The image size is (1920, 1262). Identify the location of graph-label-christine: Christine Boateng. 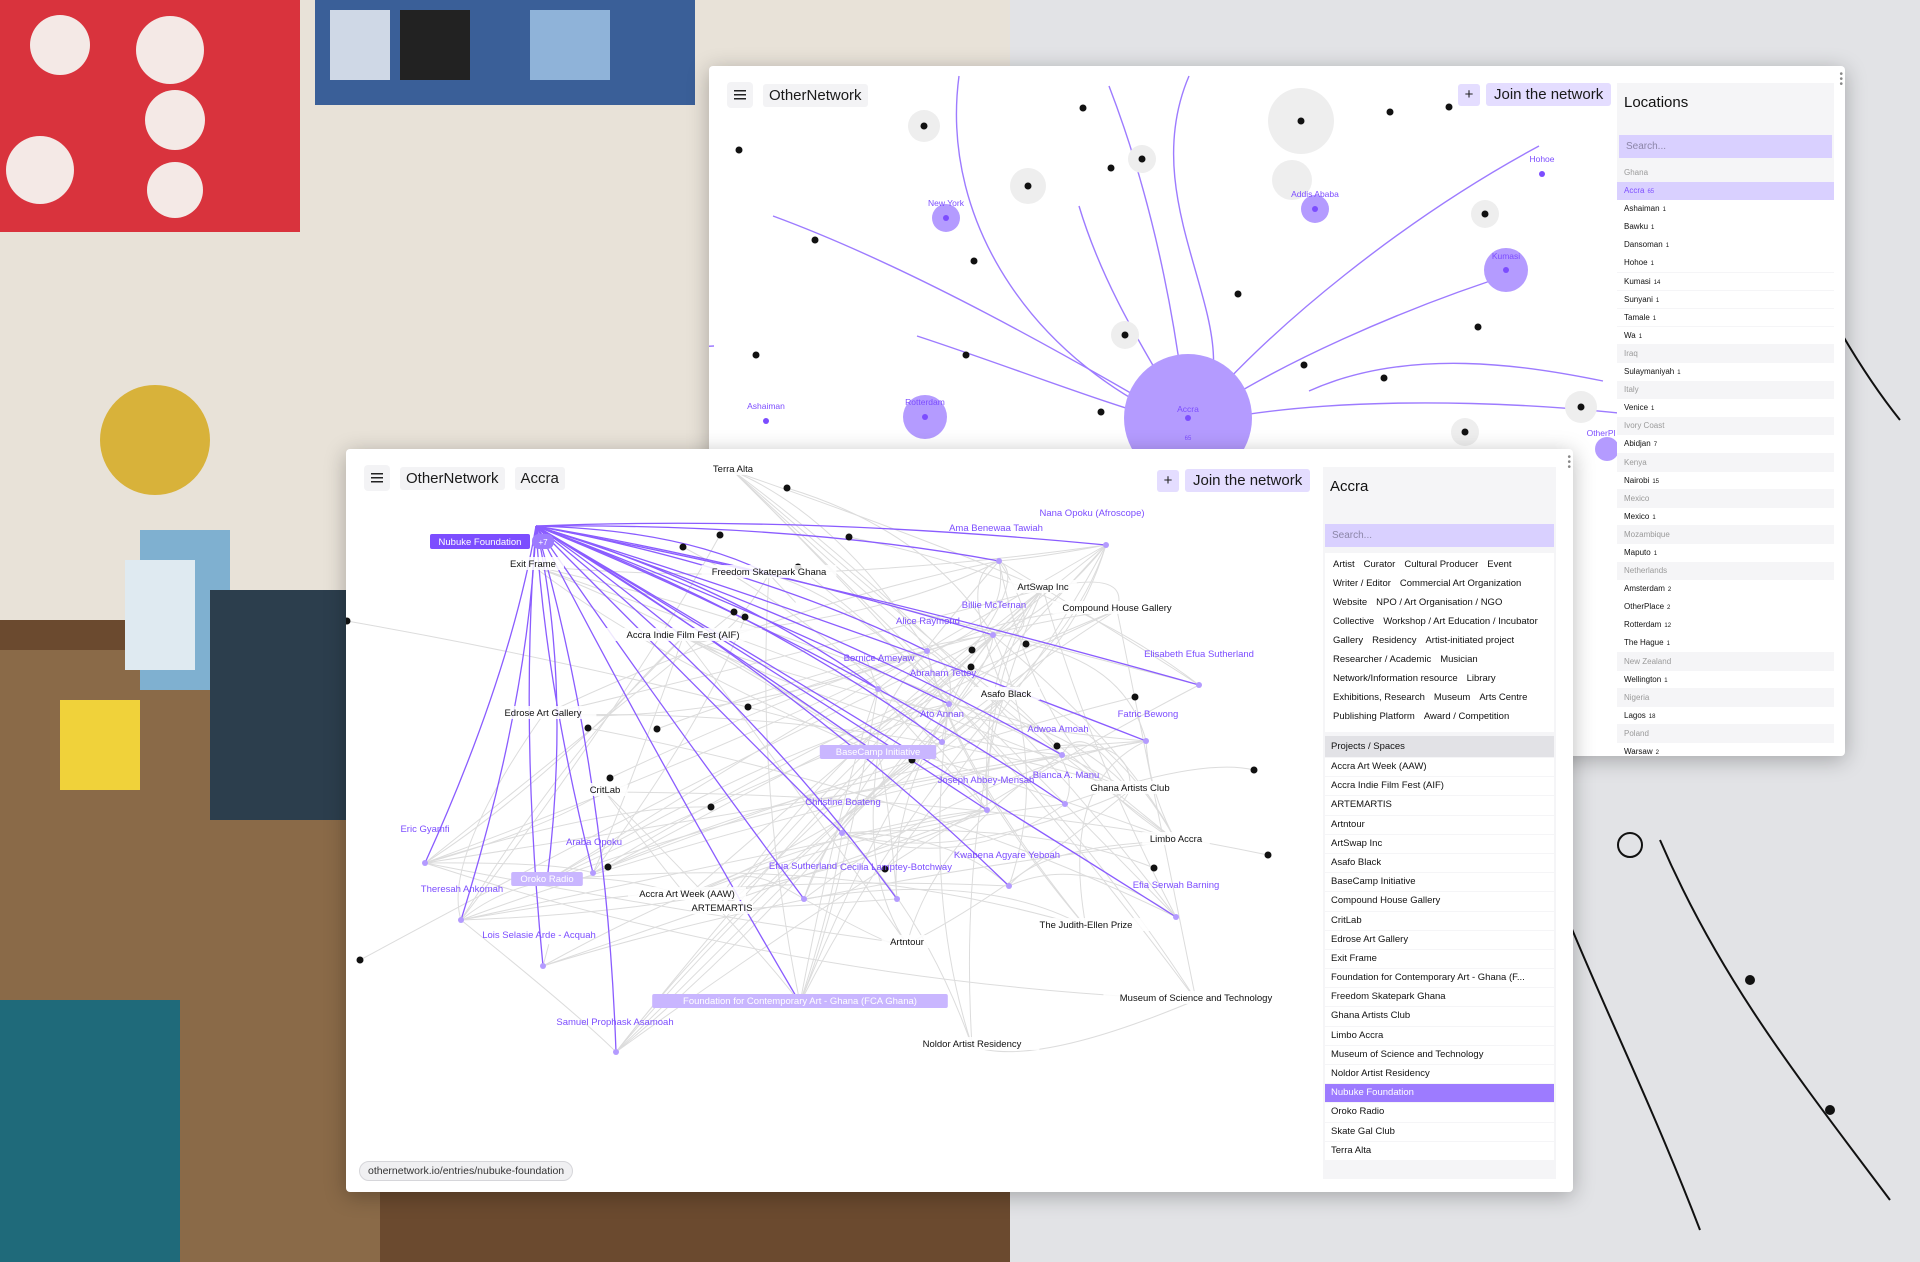
(843, 802).